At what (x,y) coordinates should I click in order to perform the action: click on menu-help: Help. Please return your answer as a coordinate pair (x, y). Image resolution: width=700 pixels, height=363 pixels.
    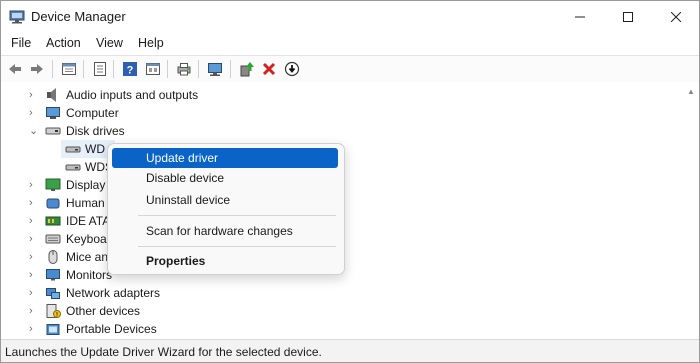
    Looking at the image, I should click on (151, 43).